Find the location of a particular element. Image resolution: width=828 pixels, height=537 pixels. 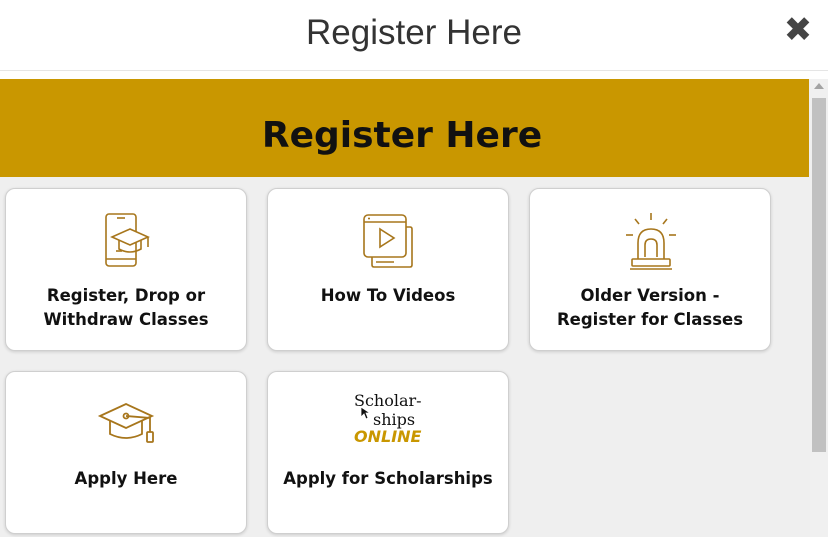

scrollbar is located at coordinates (819, 308).